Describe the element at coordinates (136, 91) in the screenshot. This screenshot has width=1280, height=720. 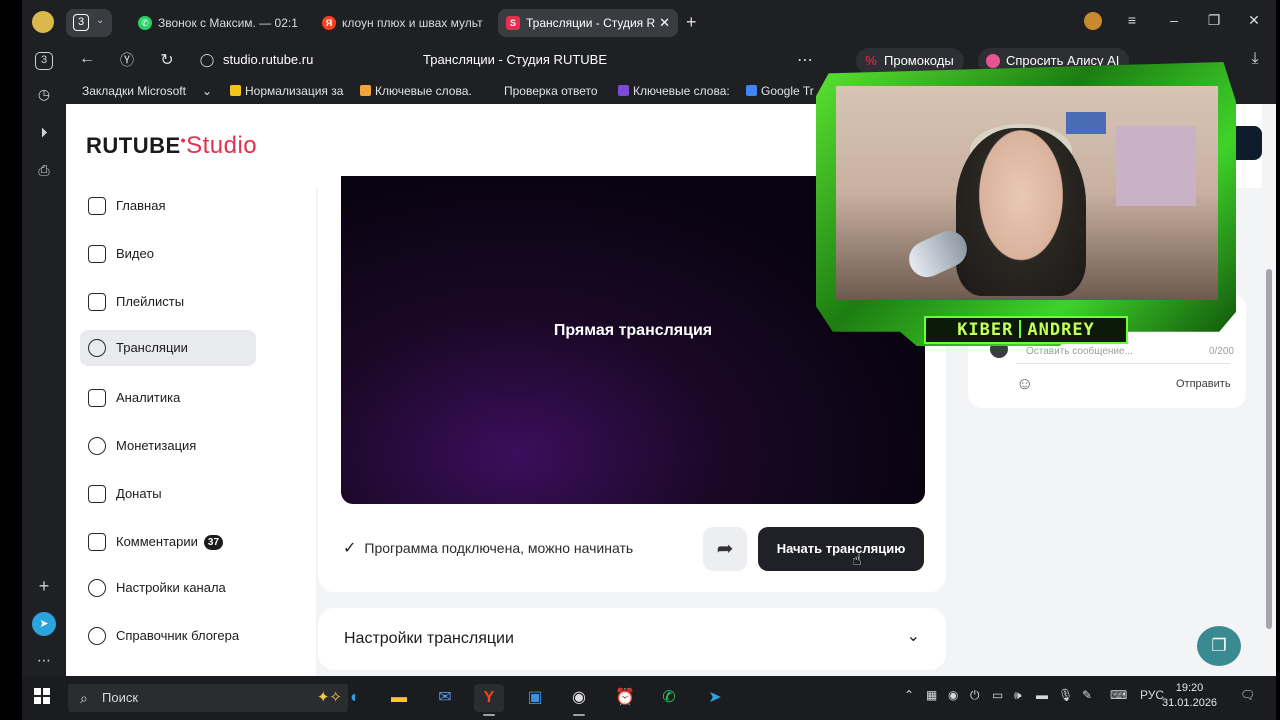
I see `bookmark-item: Закладки Microsoft` at that location.